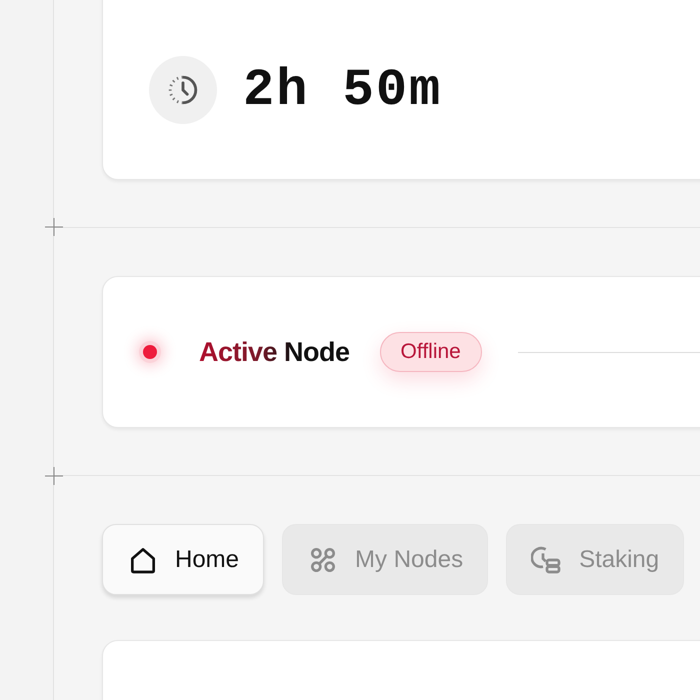 This screenshot has height=700, width=700. What do you see at coordinates (385, 559) in the screenshot?
I see `nav-tab: My Nodes` at bounding box center [385, 559].